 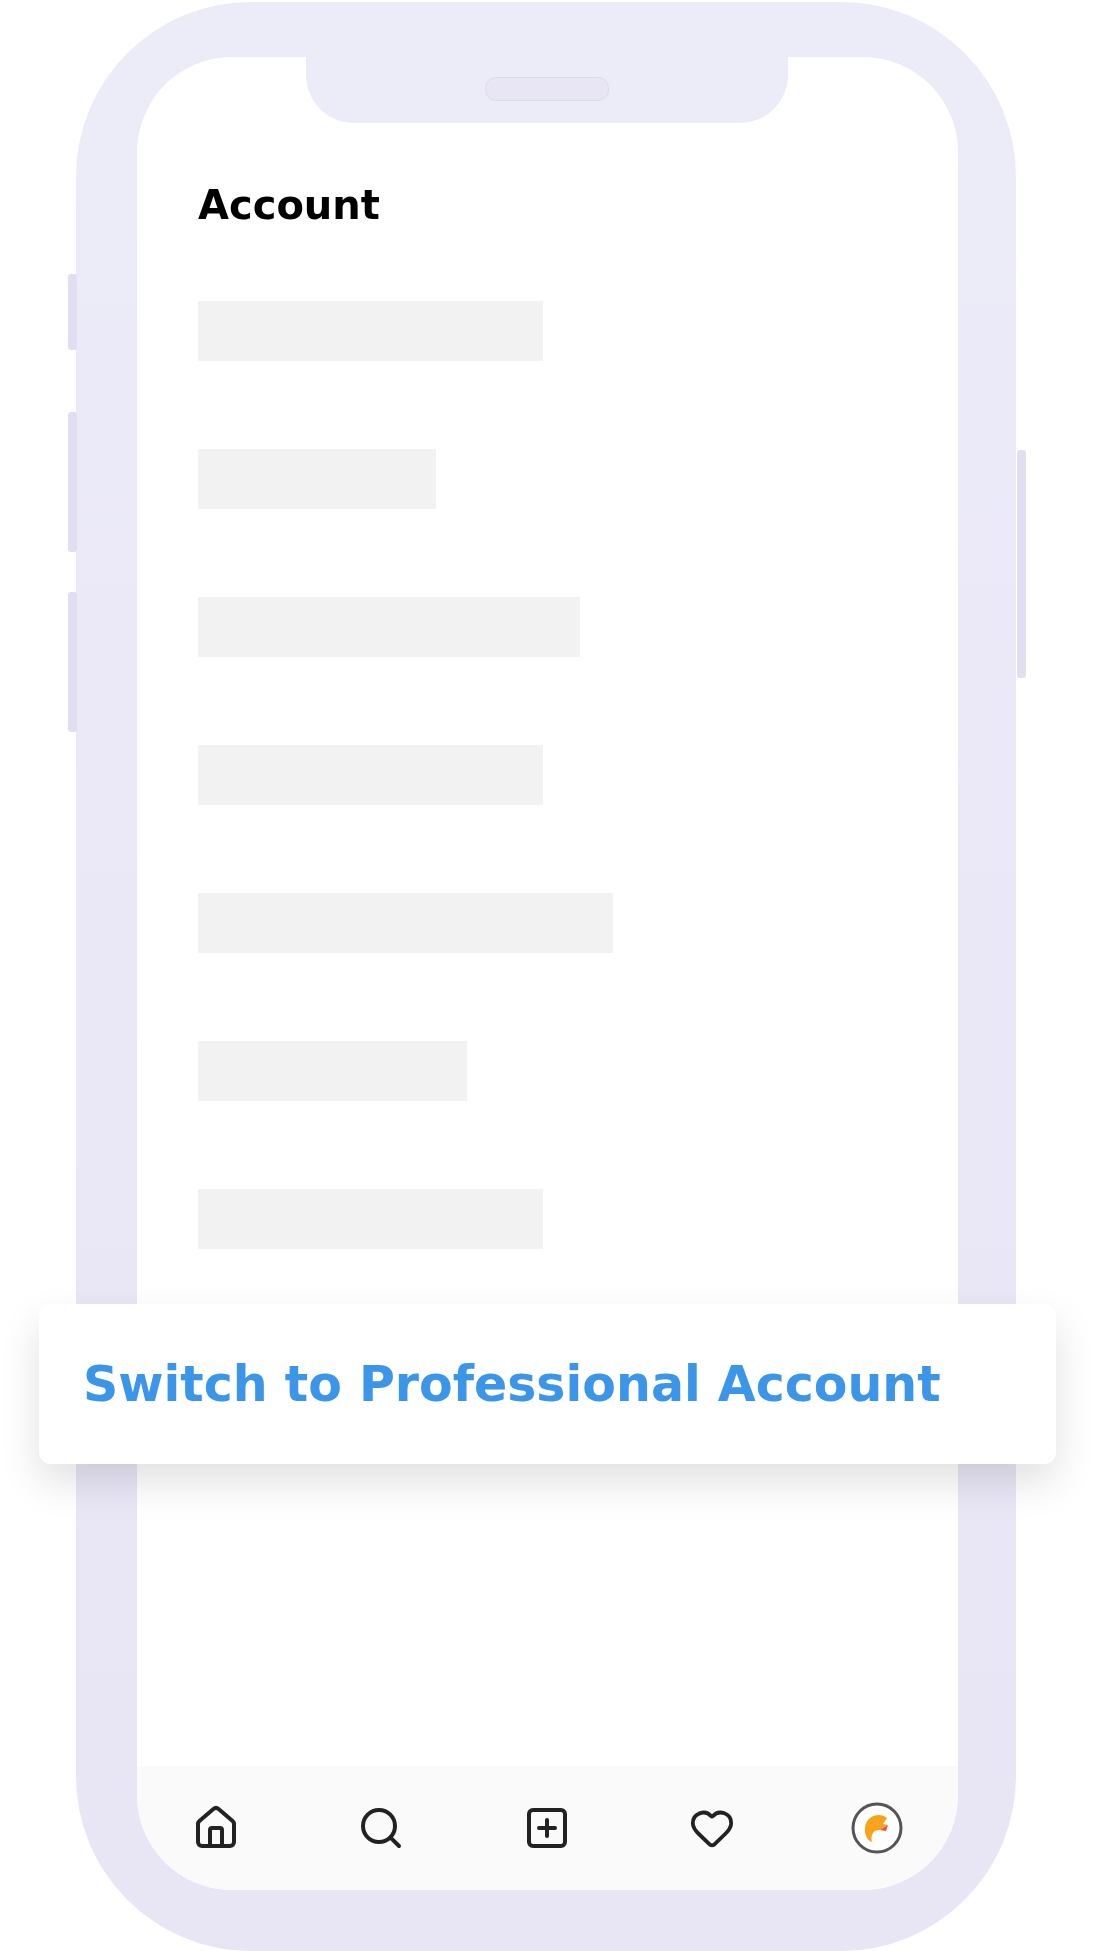 What do you see at coordinates (289, 205) in the screenshot?
I see `screen-title: Account` at bounding box center [289, 205].